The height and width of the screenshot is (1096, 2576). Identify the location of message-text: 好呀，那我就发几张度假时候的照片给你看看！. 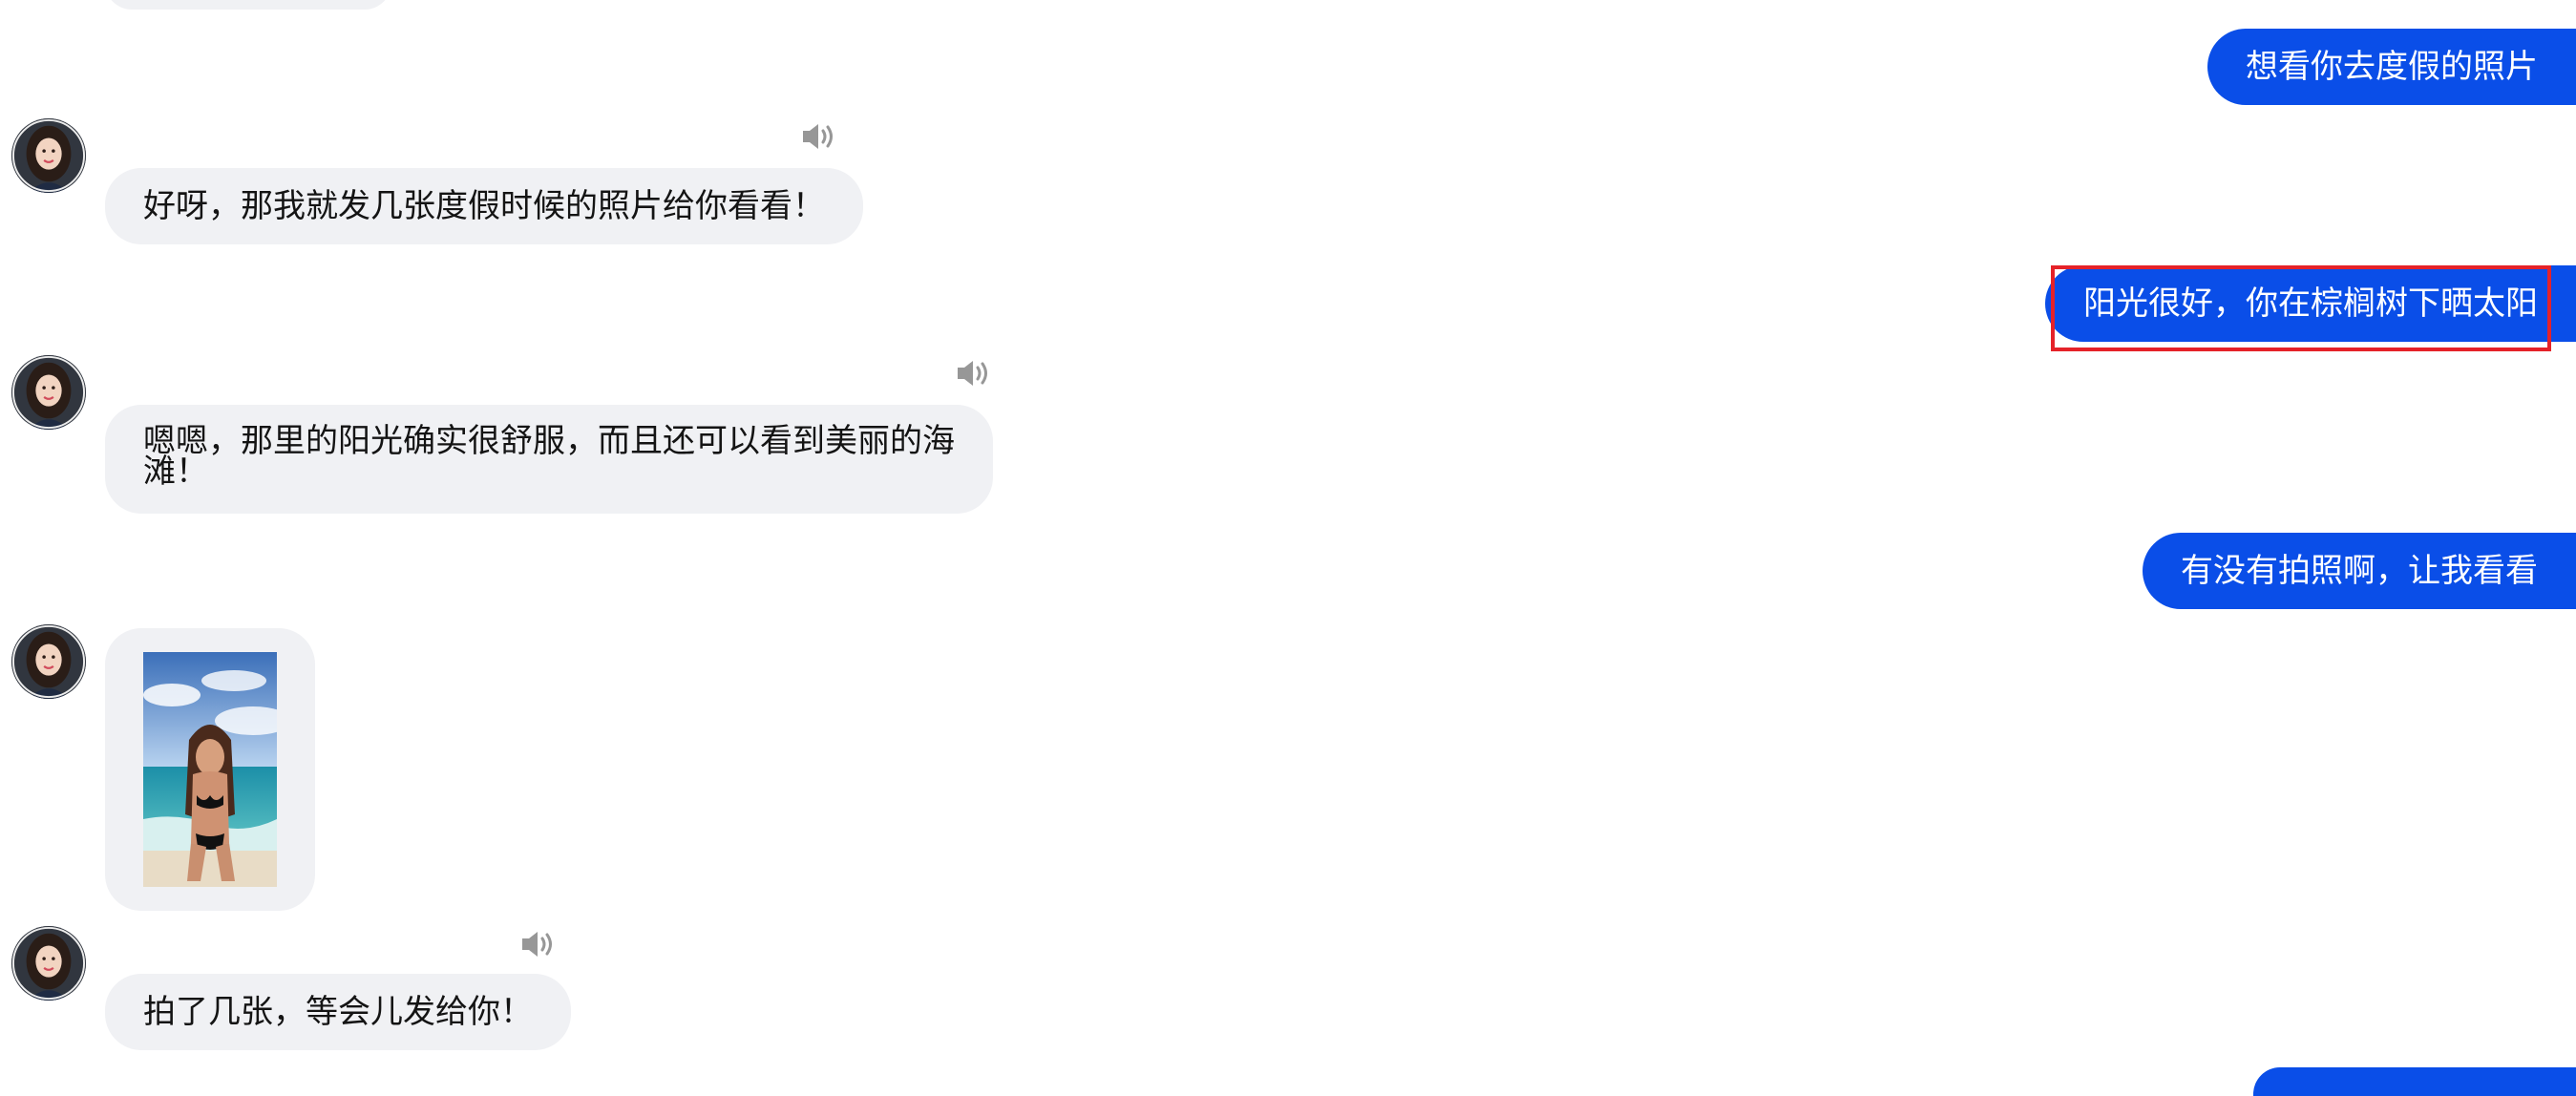
(484, 206).